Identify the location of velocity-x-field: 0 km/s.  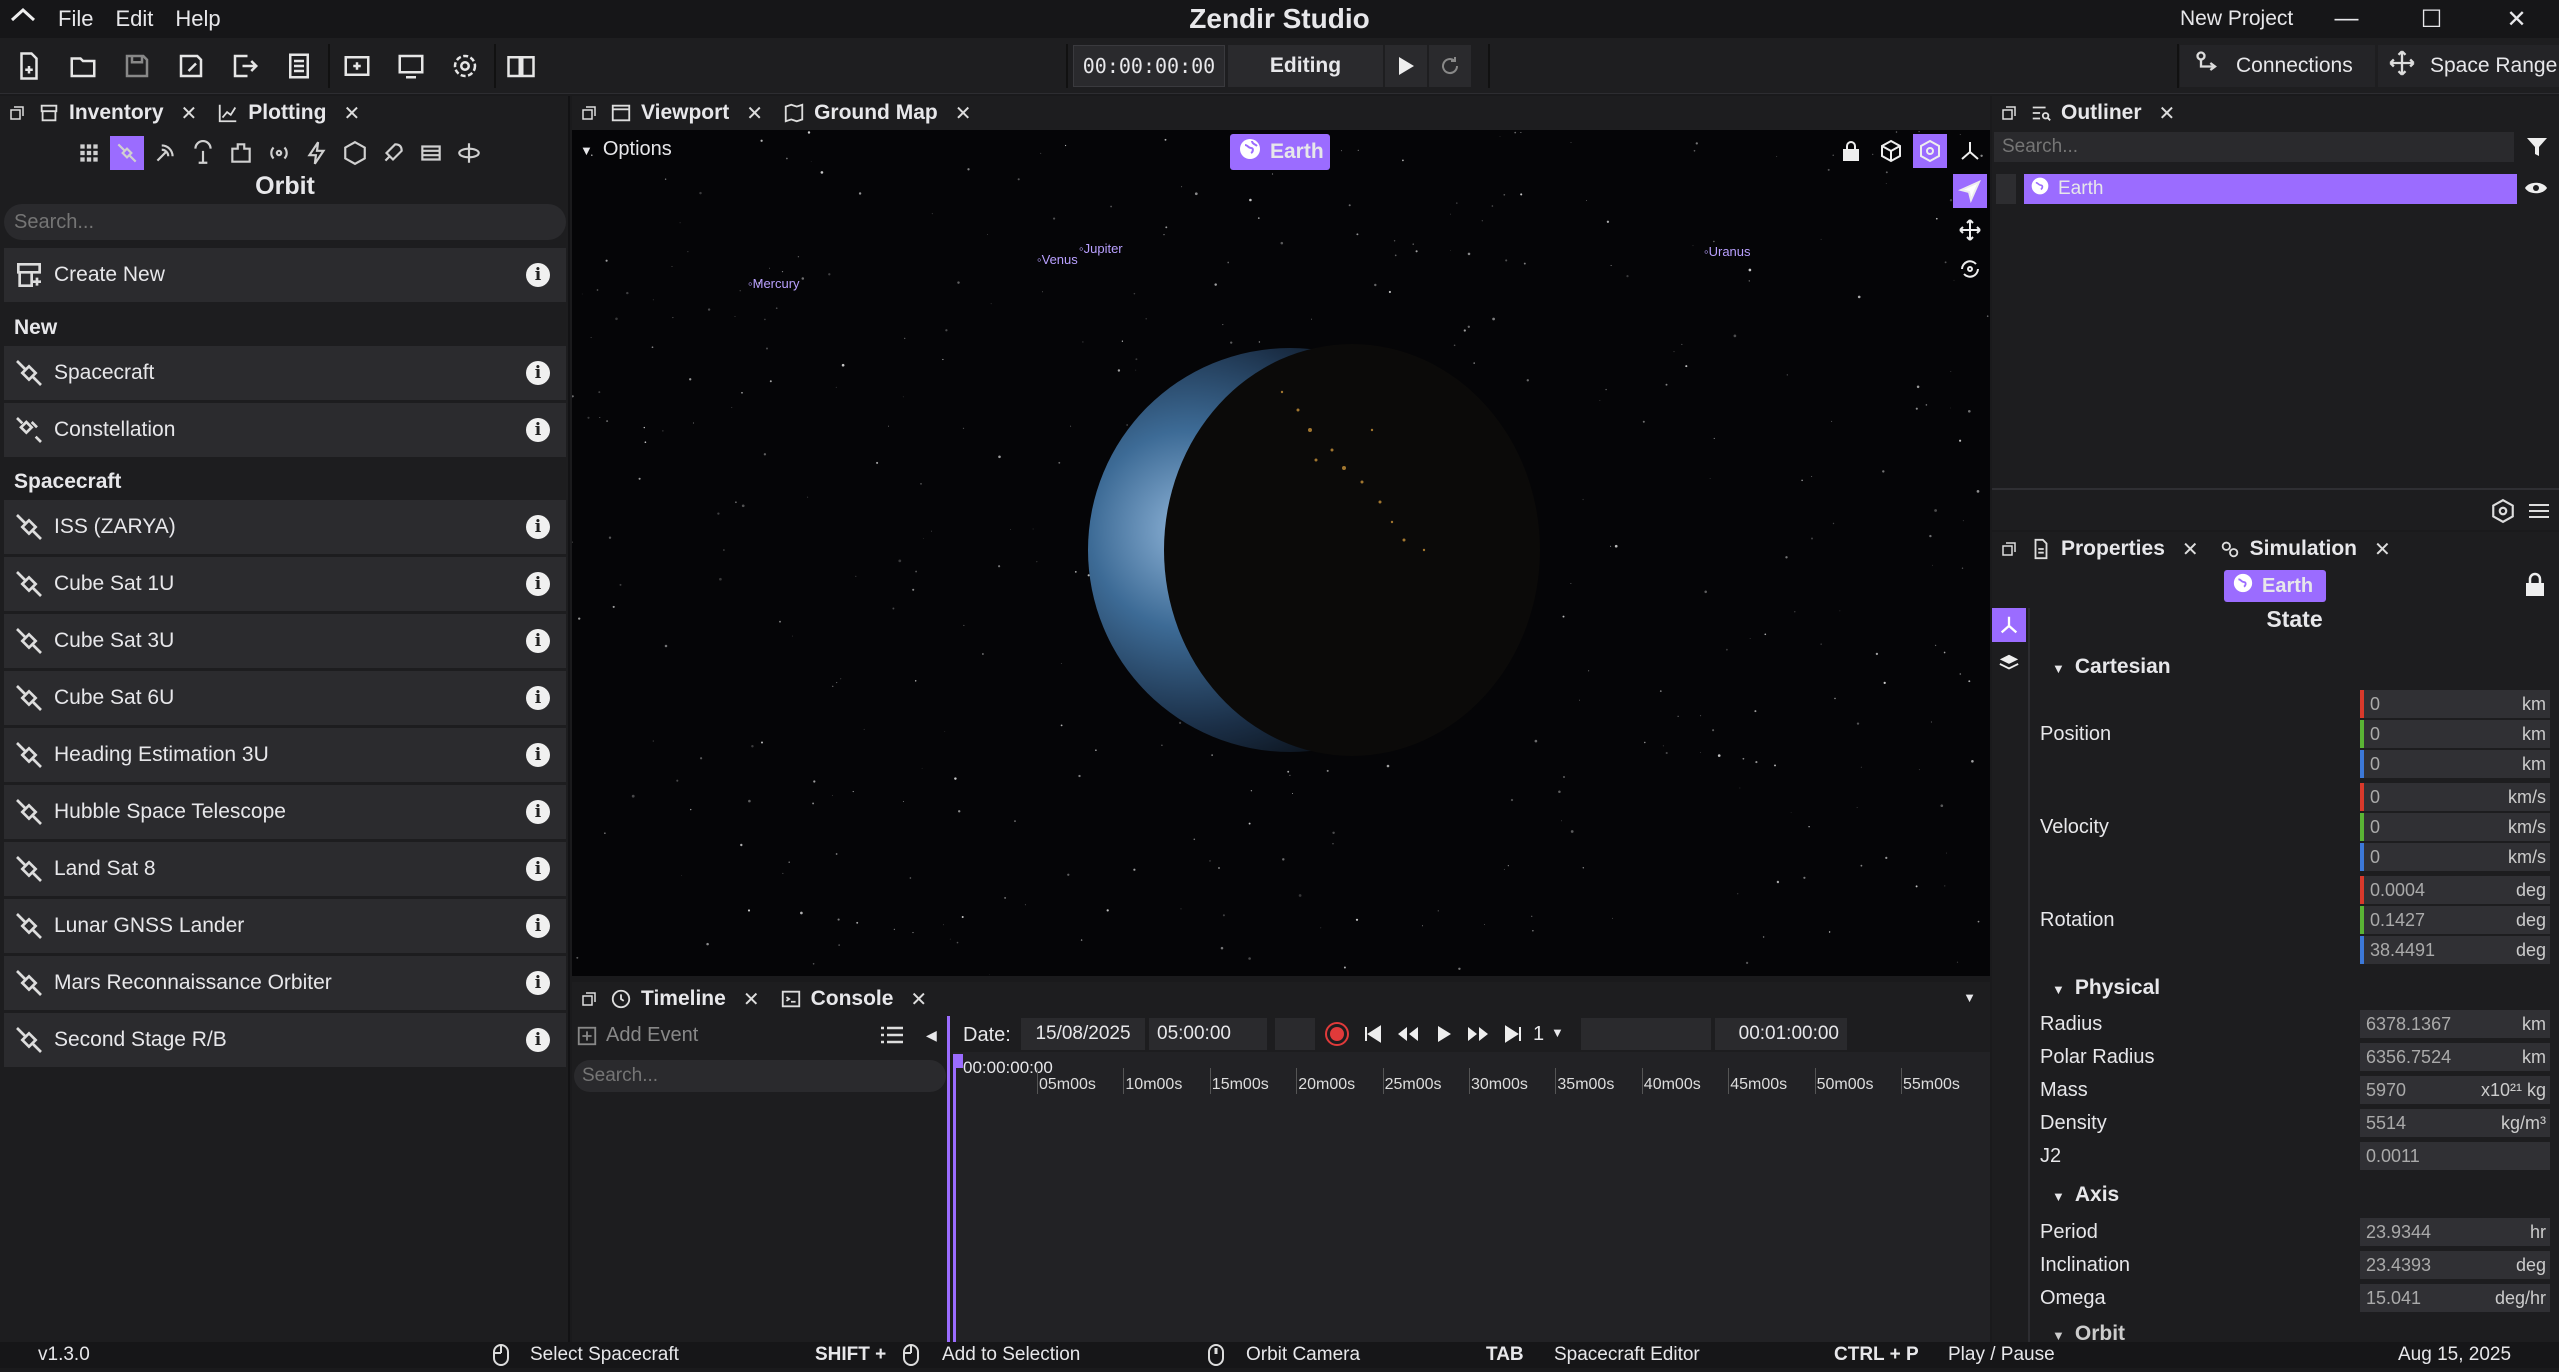
(2455, 797).